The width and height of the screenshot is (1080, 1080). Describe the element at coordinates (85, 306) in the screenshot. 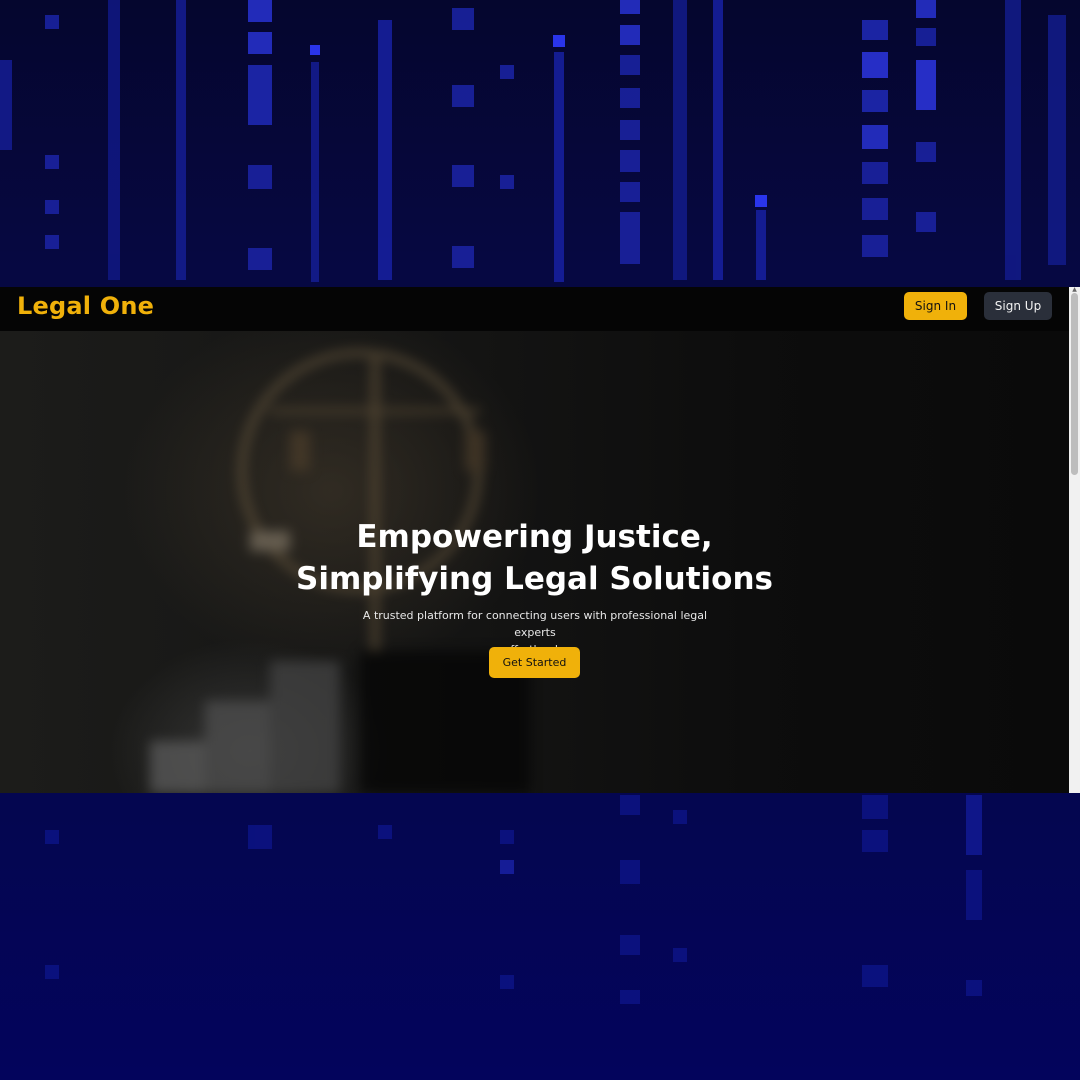

I see `brand-logo: Legal One` at that location.